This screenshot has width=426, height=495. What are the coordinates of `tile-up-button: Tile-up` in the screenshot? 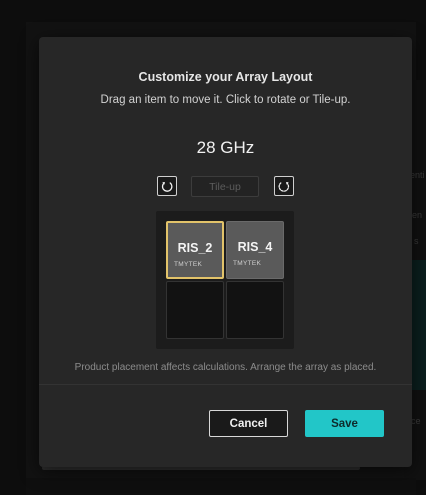 It's located at (225, 186).